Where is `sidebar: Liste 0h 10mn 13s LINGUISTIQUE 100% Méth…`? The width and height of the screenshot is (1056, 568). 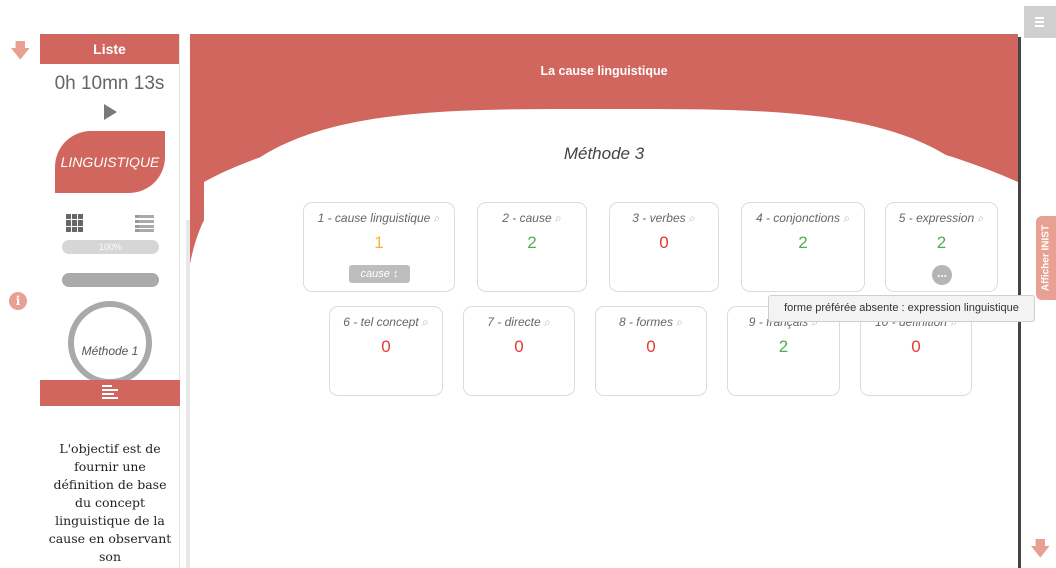 sidebar: Liste 0h 10mn 13s LINGUISTIQUE 100% Méth… is located at coordinates (110, 301).